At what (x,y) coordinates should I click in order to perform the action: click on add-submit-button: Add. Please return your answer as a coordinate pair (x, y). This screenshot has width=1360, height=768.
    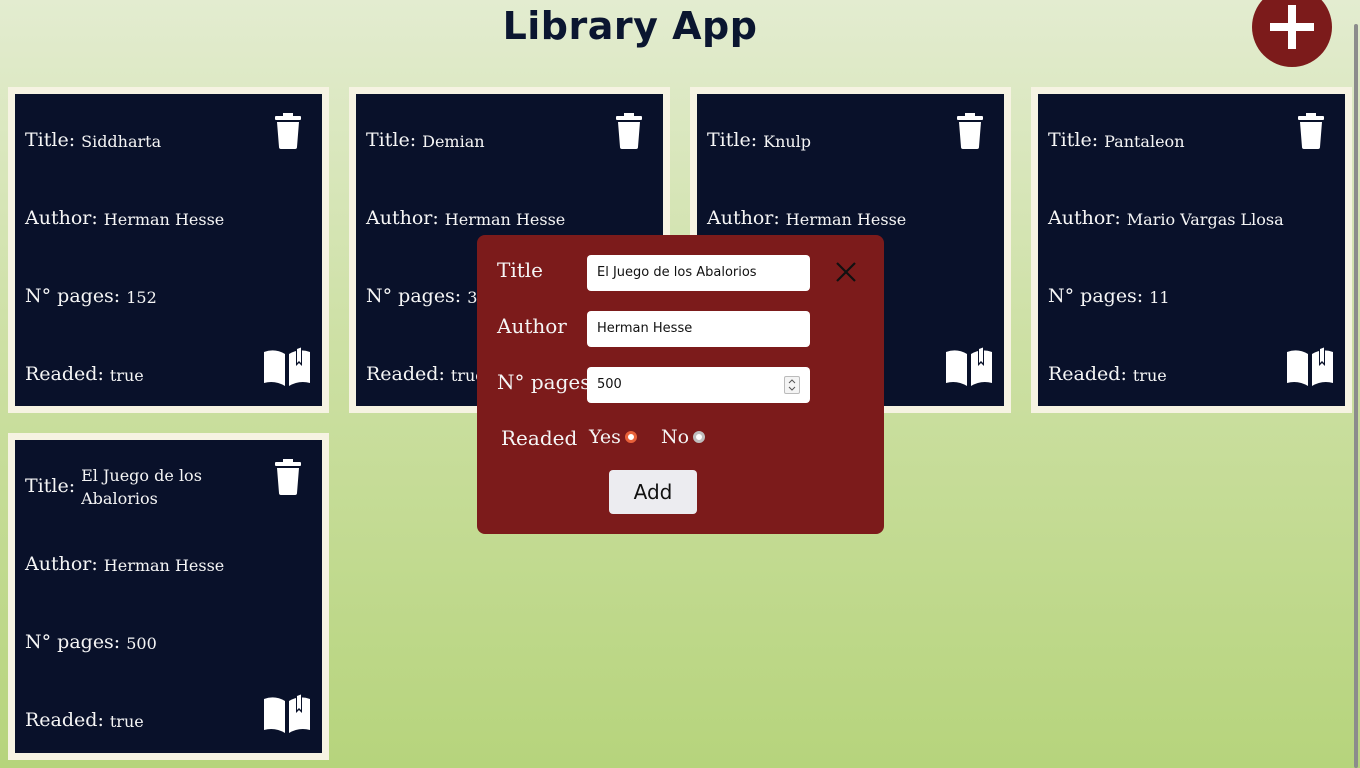
    Looking at the image, I should click on (653, 492).